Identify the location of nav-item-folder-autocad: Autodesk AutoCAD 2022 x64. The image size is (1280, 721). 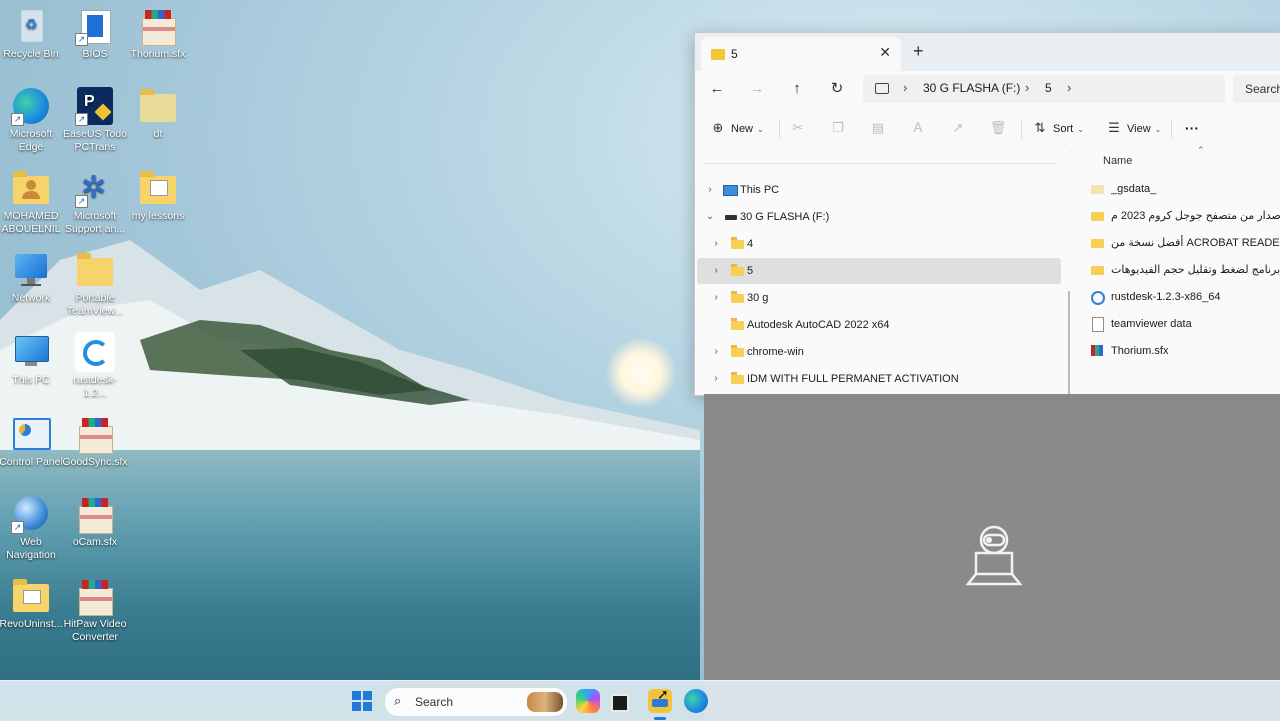
(879, 325).